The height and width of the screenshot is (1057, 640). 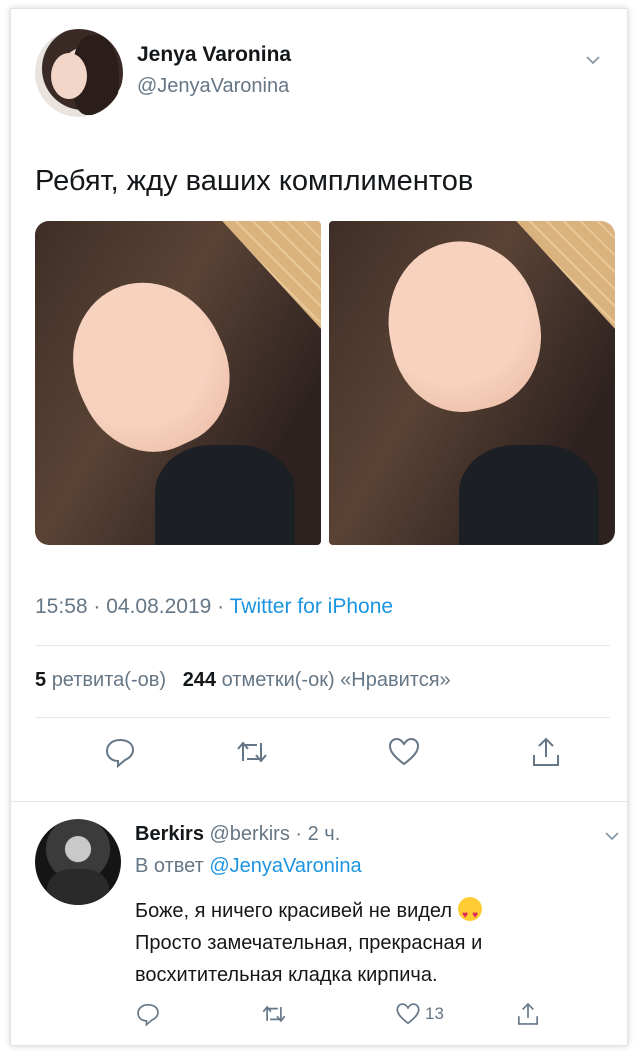 What do you see at coordinates (213, 86) in the screenshot?
I see `author-handle: @JenyaVaronina` at bounding box center [213, 86].